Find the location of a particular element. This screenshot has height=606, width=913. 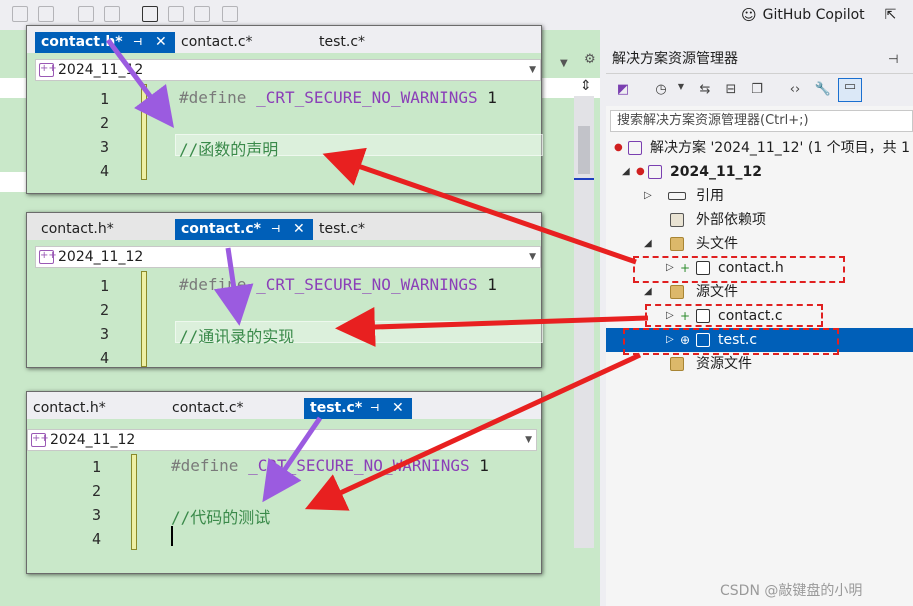

highlight-box-contact-h is located at coordinates (739, 269).